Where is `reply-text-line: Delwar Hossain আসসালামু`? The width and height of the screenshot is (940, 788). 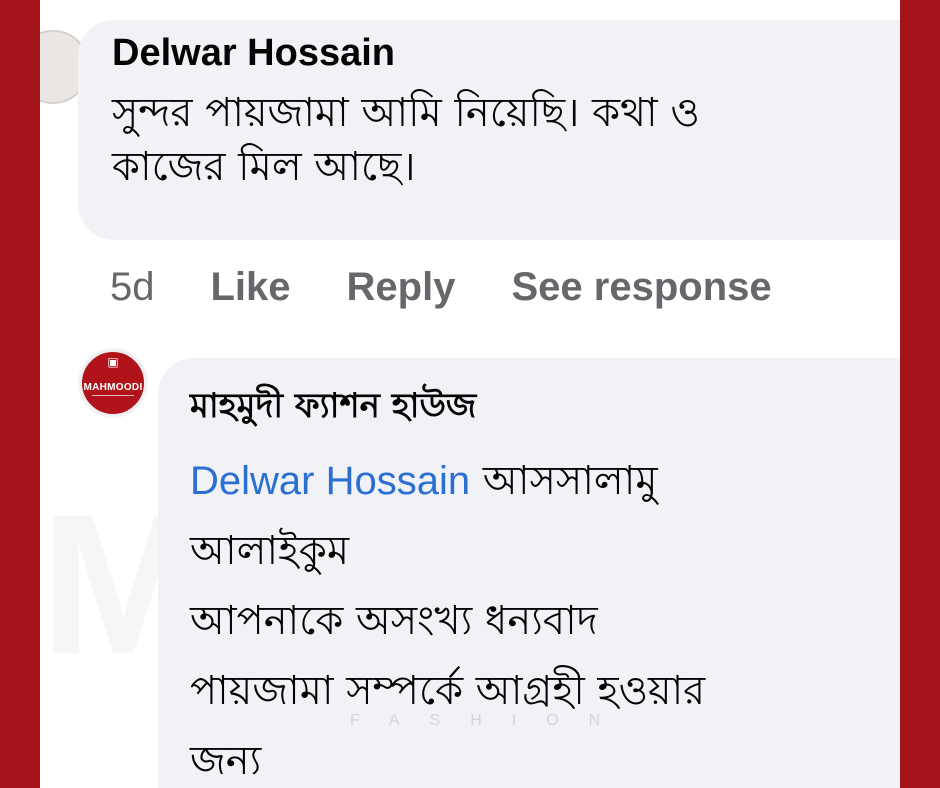
reply-text-line: Delwar Hossain আসসালামু is located at coordinates (540, 481).